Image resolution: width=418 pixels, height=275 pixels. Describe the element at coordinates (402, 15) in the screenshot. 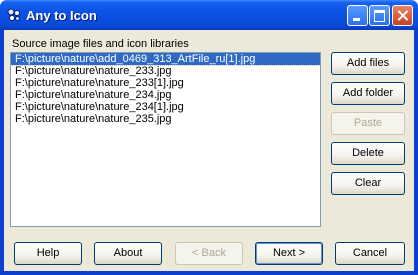

I see `close-button` at that location.